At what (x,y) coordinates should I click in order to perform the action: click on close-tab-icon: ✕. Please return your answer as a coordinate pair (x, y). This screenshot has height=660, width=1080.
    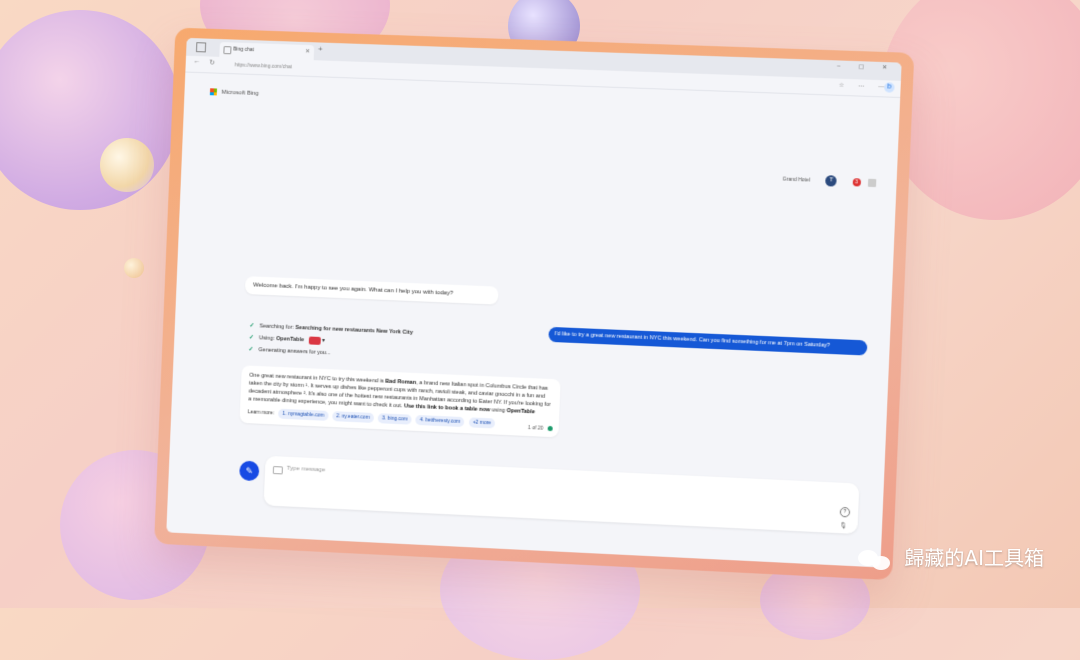
    Looking at the image, I should click on (308, 52).